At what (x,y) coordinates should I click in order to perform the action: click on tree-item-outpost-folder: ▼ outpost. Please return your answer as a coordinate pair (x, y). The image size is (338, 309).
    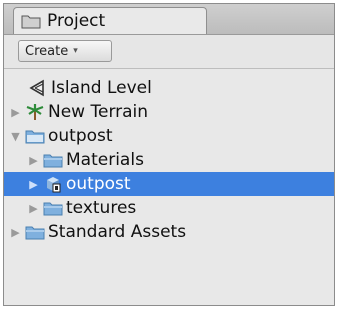
    Looking at the image, I should click on (169, 136).